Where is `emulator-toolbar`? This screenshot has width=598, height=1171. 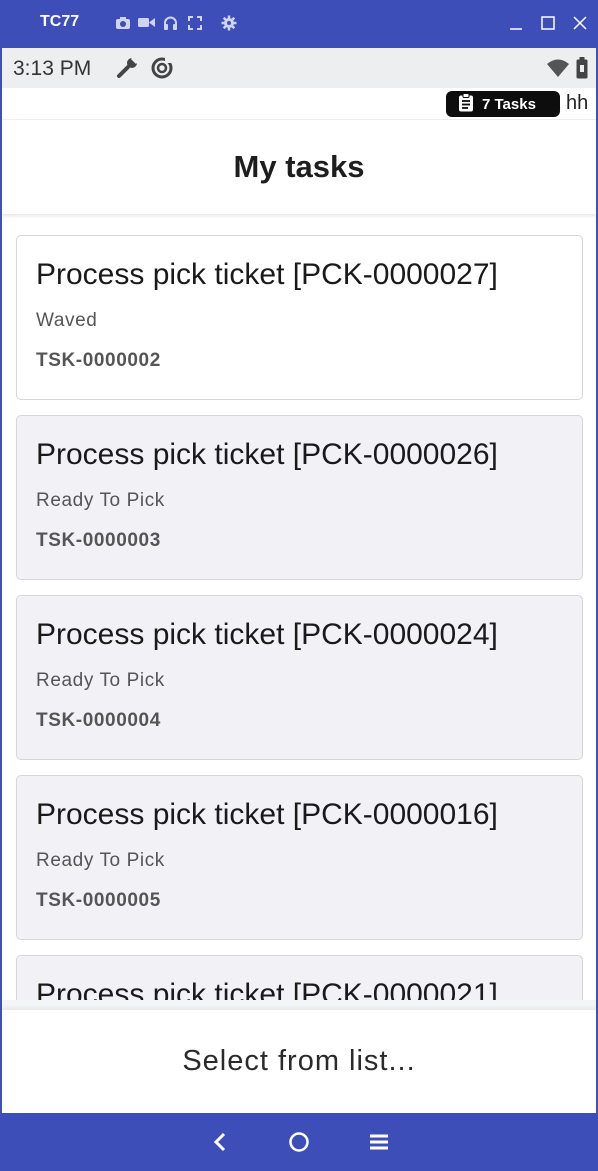
emulator-toolbar is located at coordinates (175, 22).